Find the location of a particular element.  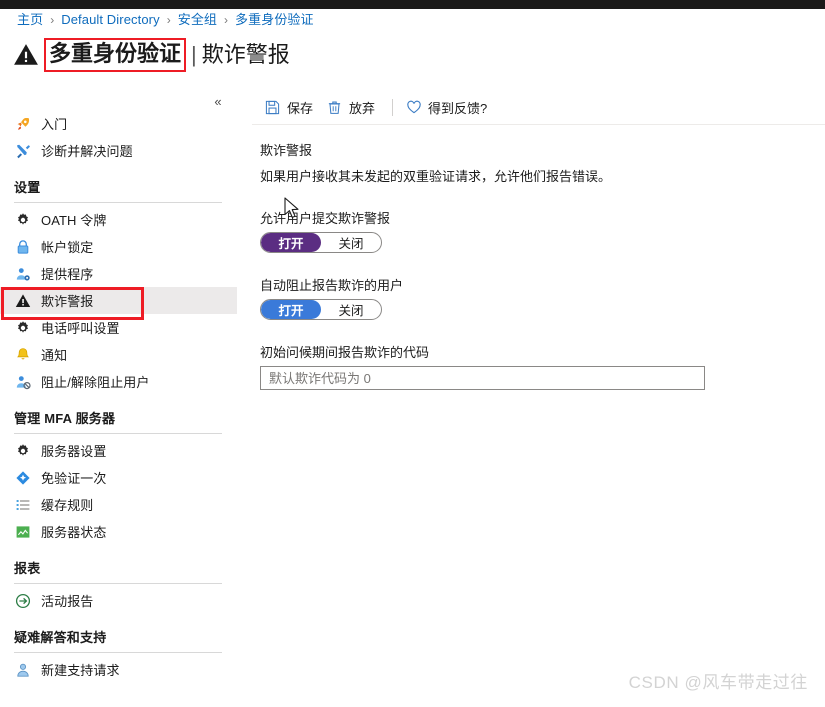

sidebar-item-bell-icon: 通知 is located at coordinates (118, 354).